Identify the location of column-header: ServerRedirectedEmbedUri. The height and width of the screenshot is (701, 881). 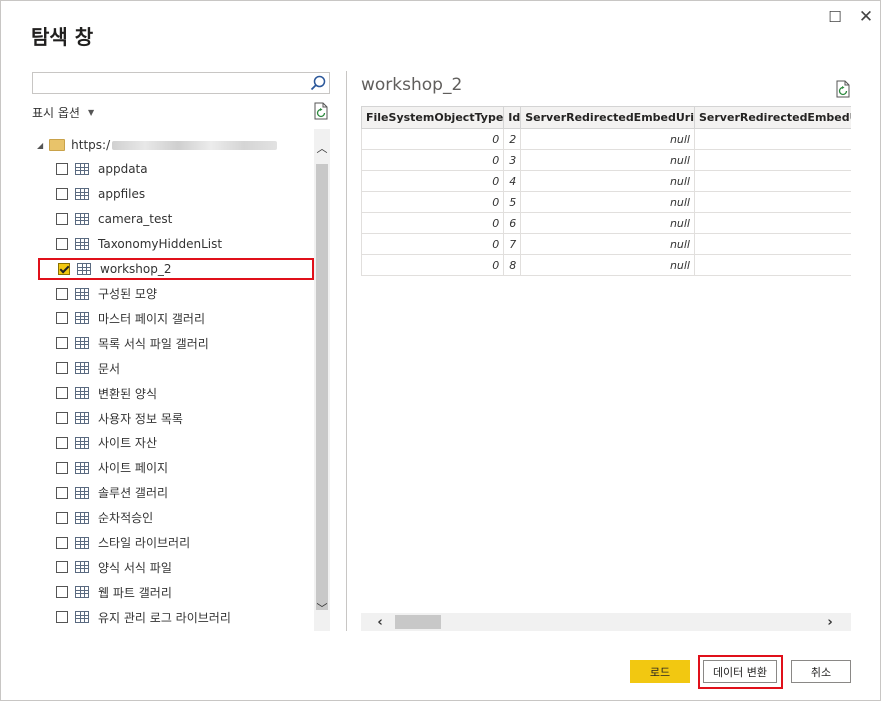
(607, 117).